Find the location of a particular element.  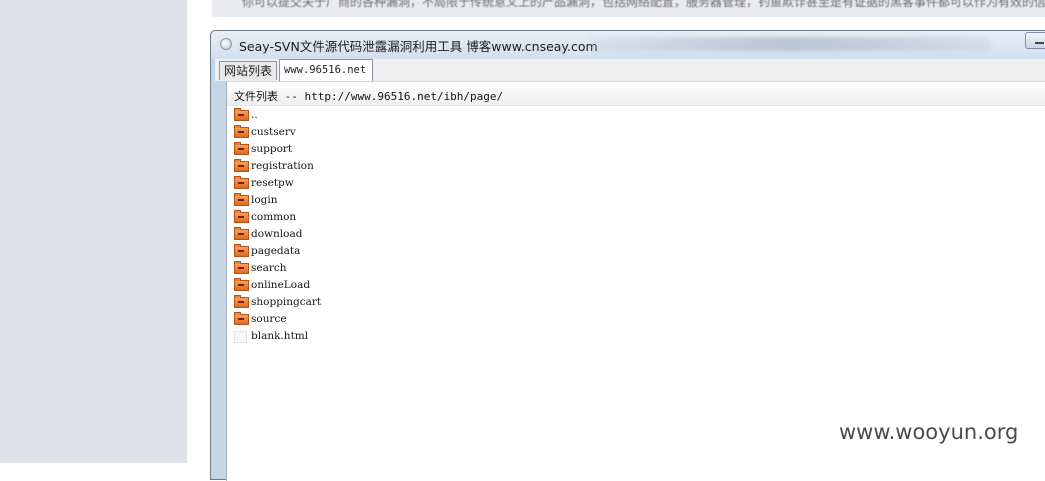

folder-list-item: shoppingcart is located at coordinates (384, 302).